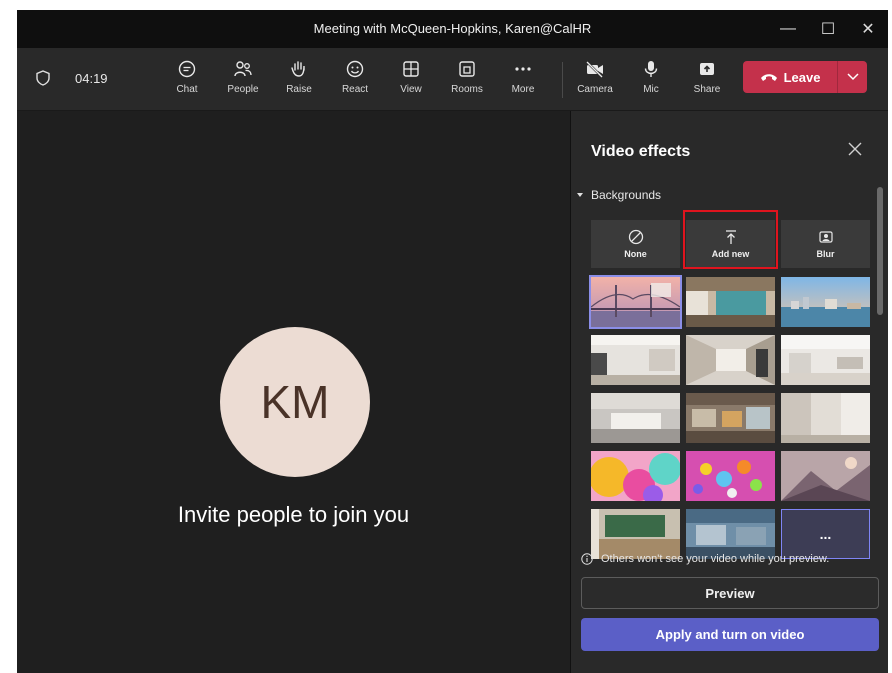 The image size is (892, 673). What do you see at coordinates (595, 89) in the screenshot?
I see `camera-label: Camera` at bounding box center [595, 89].